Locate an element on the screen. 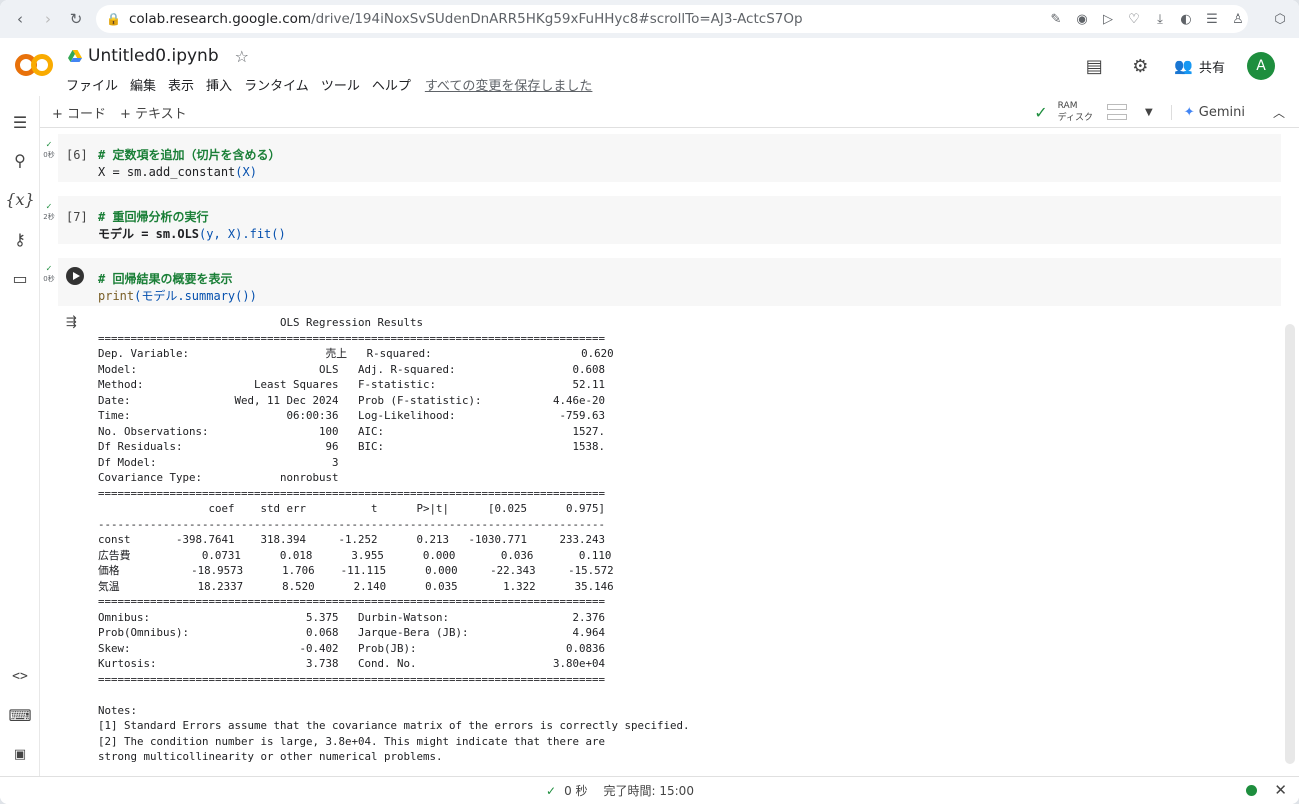 This screenshot has height=804, width=1299. disk-label: ディスク is located at coordinates (1075, 118).